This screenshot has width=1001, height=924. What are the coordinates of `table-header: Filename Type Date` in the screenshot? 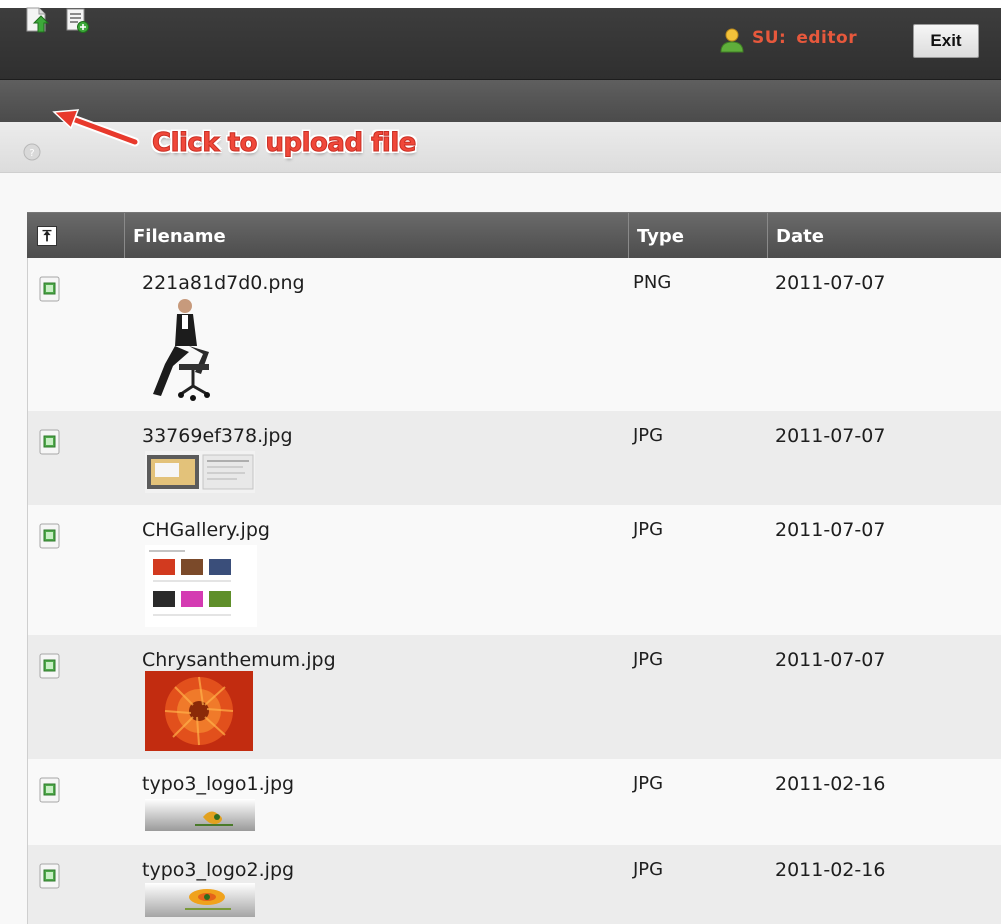 It's located at (514, 235).